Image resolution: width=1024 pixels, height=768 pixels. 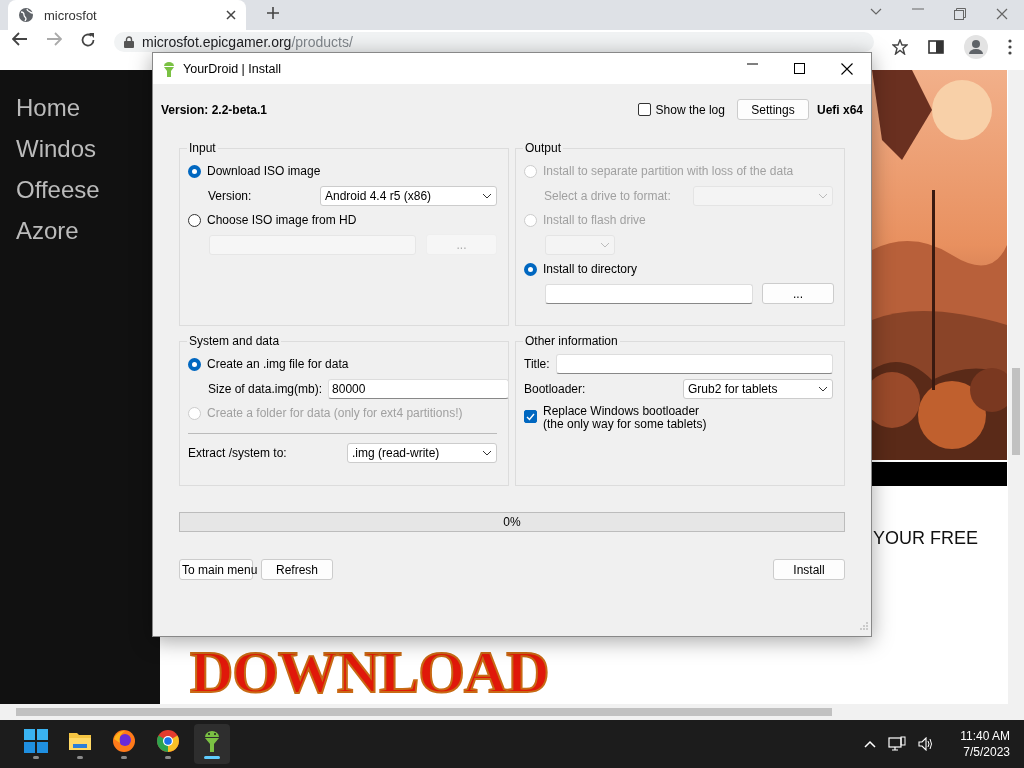 What do you see at coordinates (986, 752) in the screenshot?
I see `clock-date: 7/5/2023` at bounding box center [986, 752].